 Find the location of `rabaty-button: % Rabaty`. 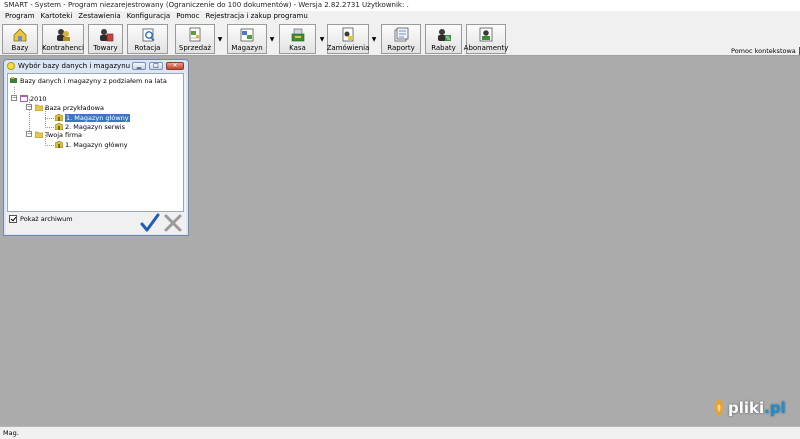

rabaty-button: % Rabaty is located at coordinates (443, 39).